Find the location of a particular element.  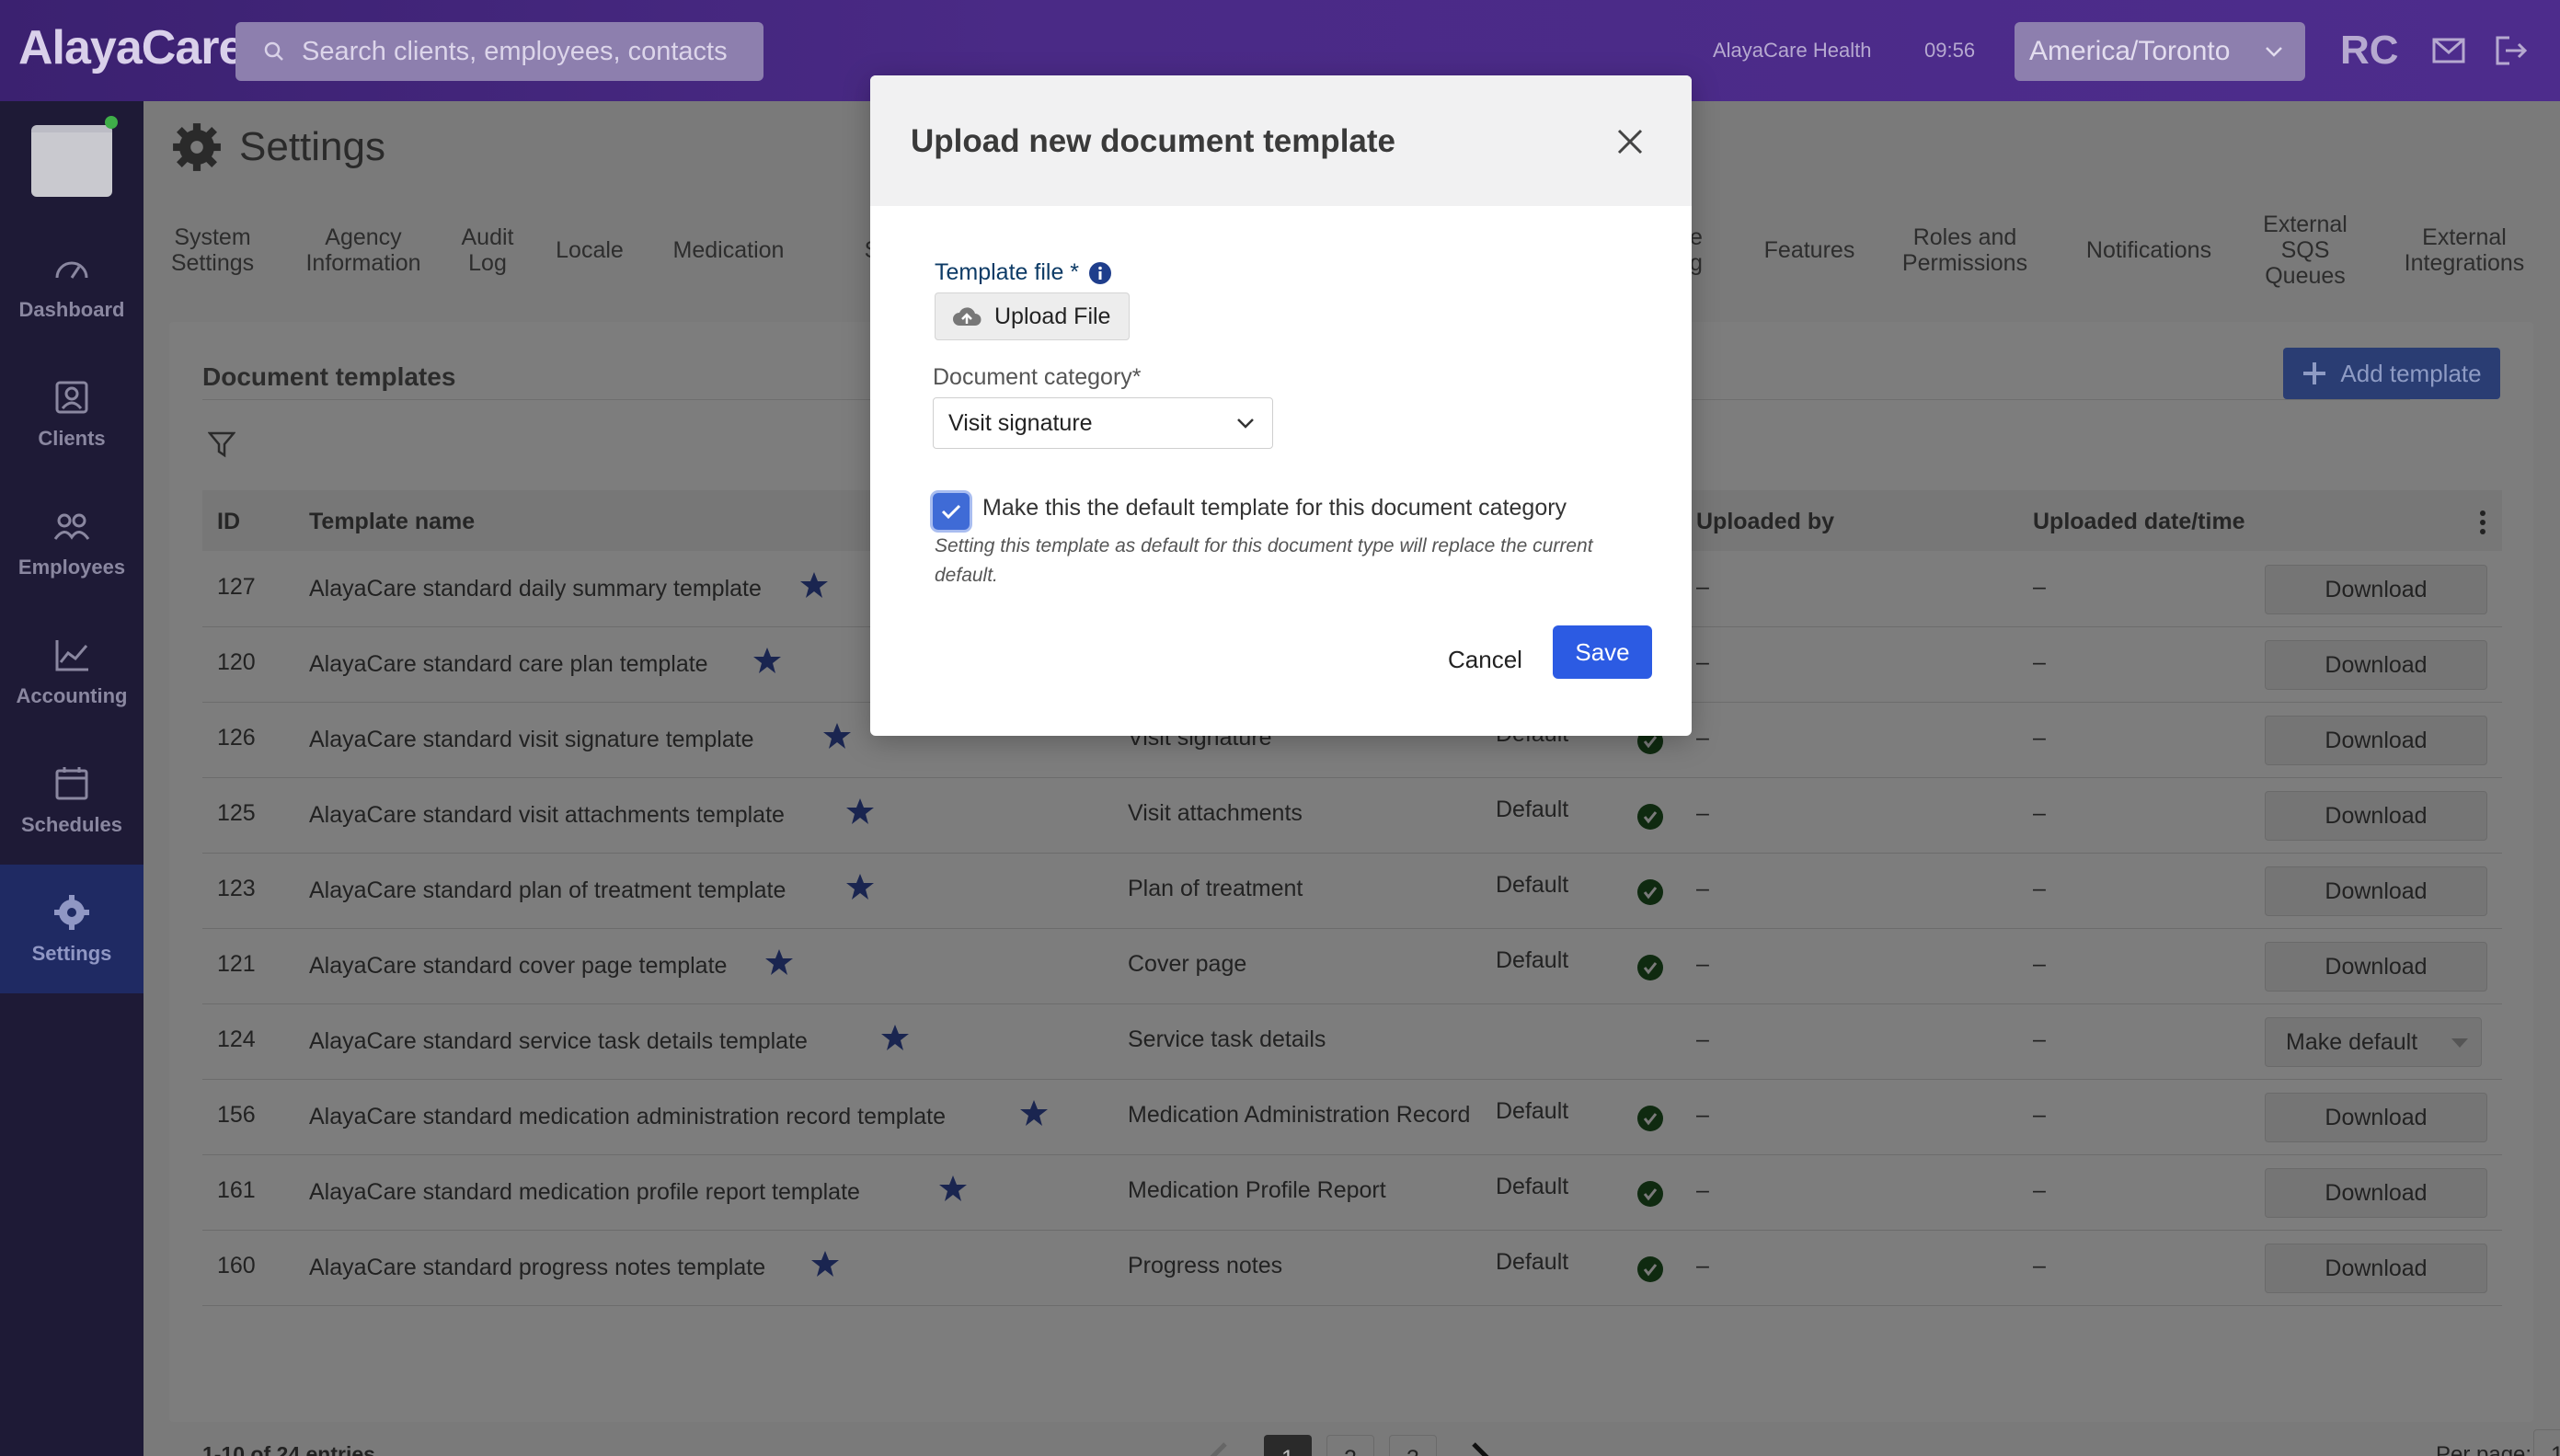

row-template-name: AlayaCare standard cover page template is located at coordinates (518, 966).